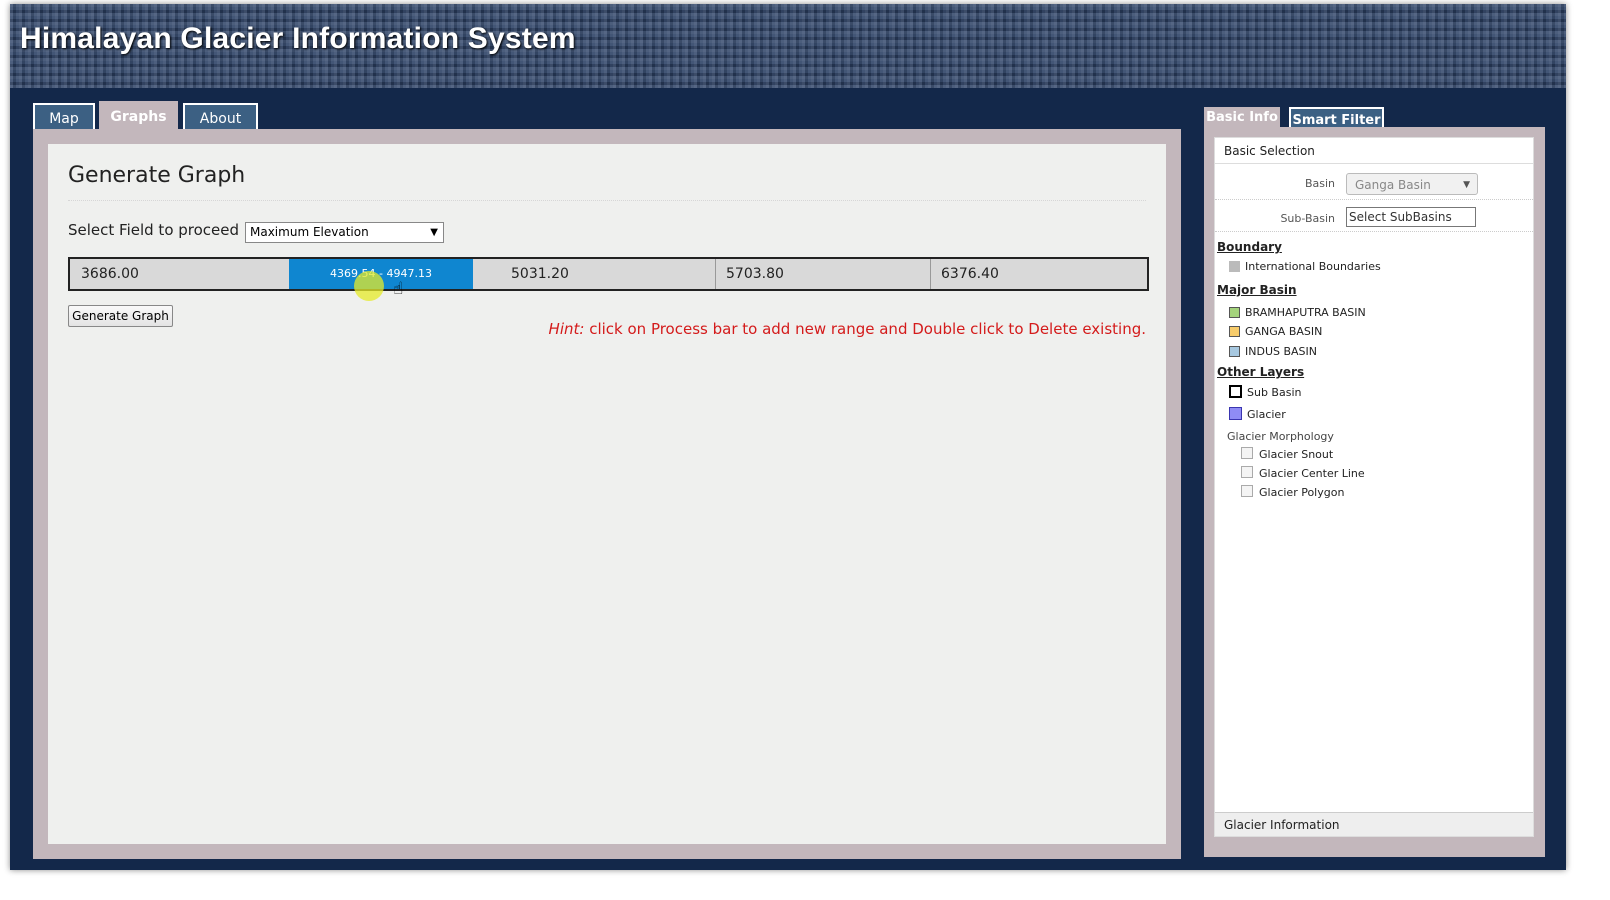 The height and width of the screenshot is (900, 1610). What do you see at coordinates (1280, 436) in the screenshot?
I see `glacier-morphology-label: Glacier Morphology` at bounding box center [1280, 436].